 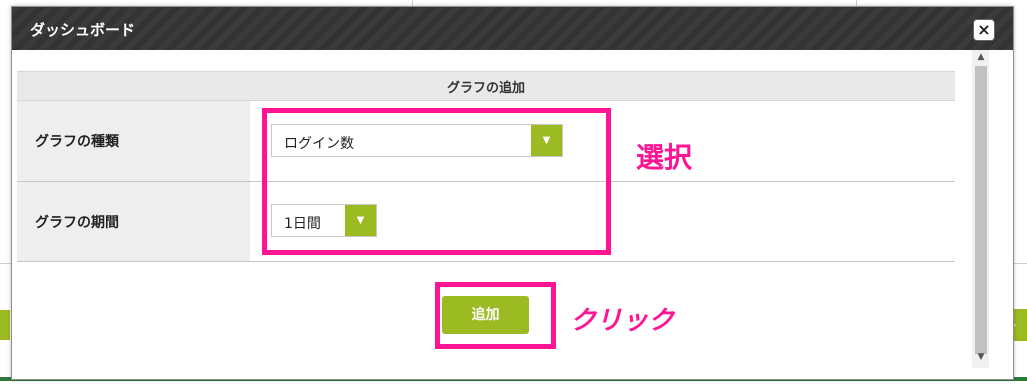 I want to click on scrollbar-thumb, so click(x=981, y=210).